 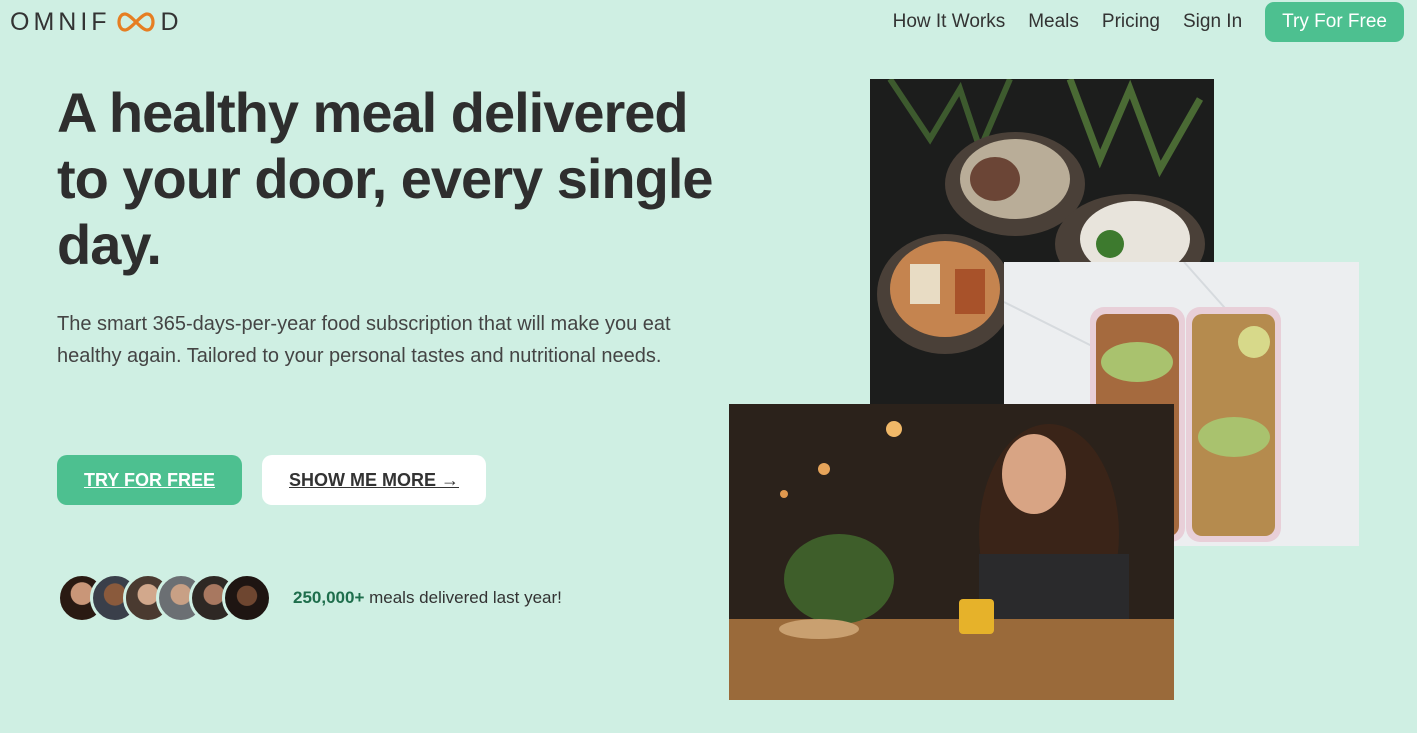 What do you see at coordinates (329, 597) in the screenshot?
I see `meals-delivered-count: 250,000+` at bounding box center [329, 597].